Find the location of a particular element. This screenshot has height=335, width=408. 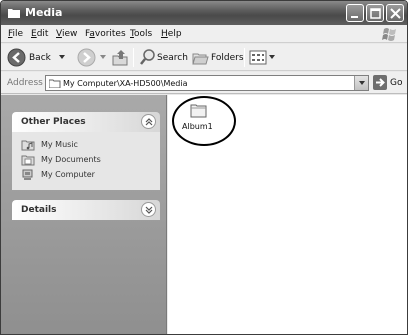

address-value: My Computer\XA-HD500\Media is located at coordinates (125, 83).